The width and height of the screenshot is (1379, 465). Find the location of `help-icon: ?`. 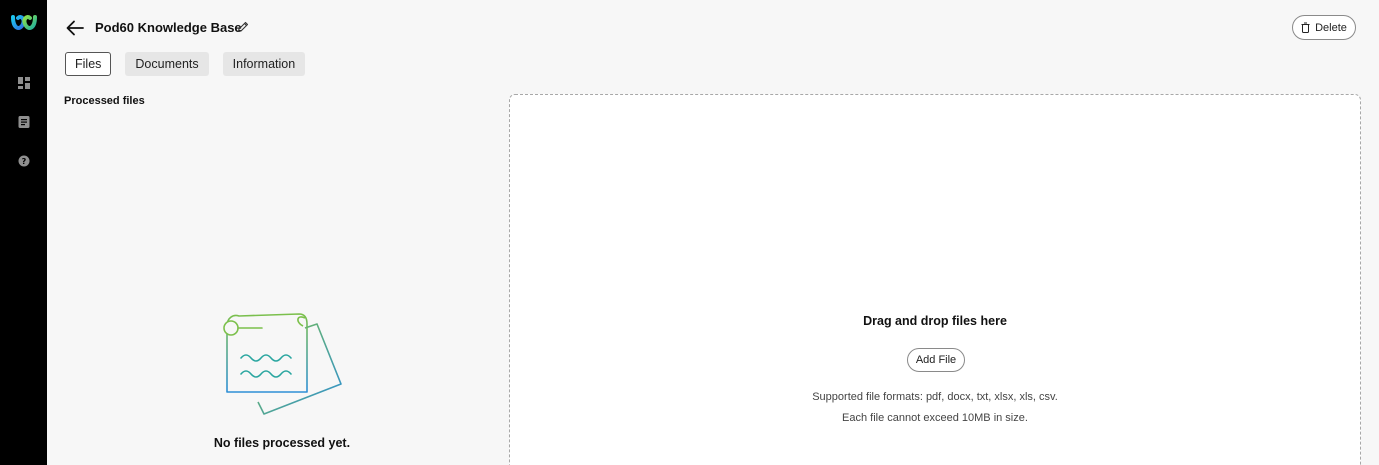

help-icon: ? is located at coordinates (24, 161).